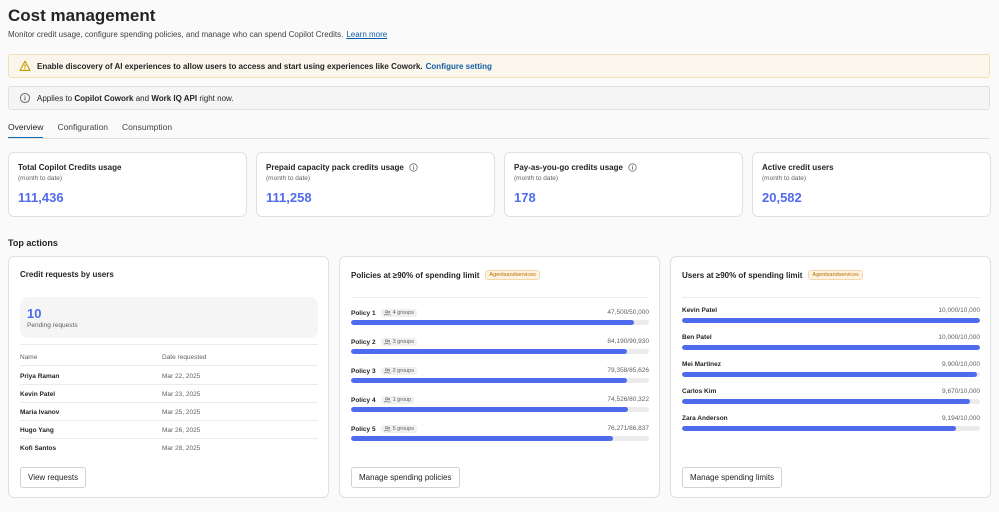  What do you see at coordinates (363, 313) in the screenshot?
I see `row-name: Policy 1` at bounding box center [363, 313].